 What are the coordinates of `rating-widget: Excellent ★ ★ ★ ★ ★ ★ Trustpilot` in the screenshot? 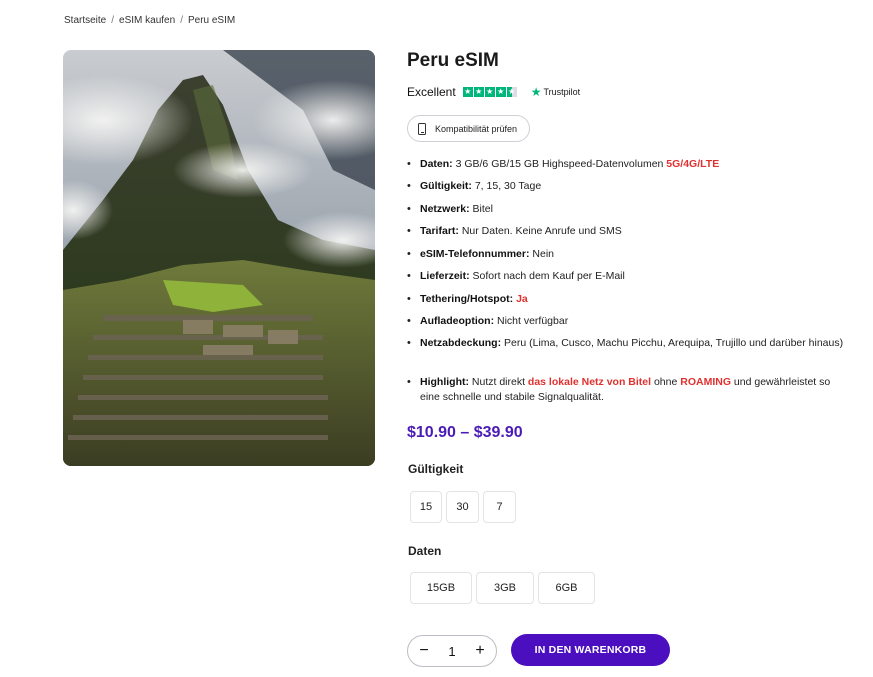 It's located at (493, 92).